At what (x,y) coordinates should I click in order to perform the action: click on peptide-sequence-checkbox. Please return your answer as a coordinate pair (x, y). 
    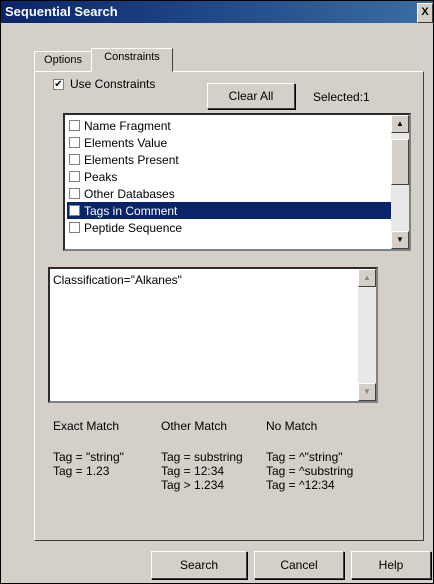
    Looking at the image, I should click on (74, 227).